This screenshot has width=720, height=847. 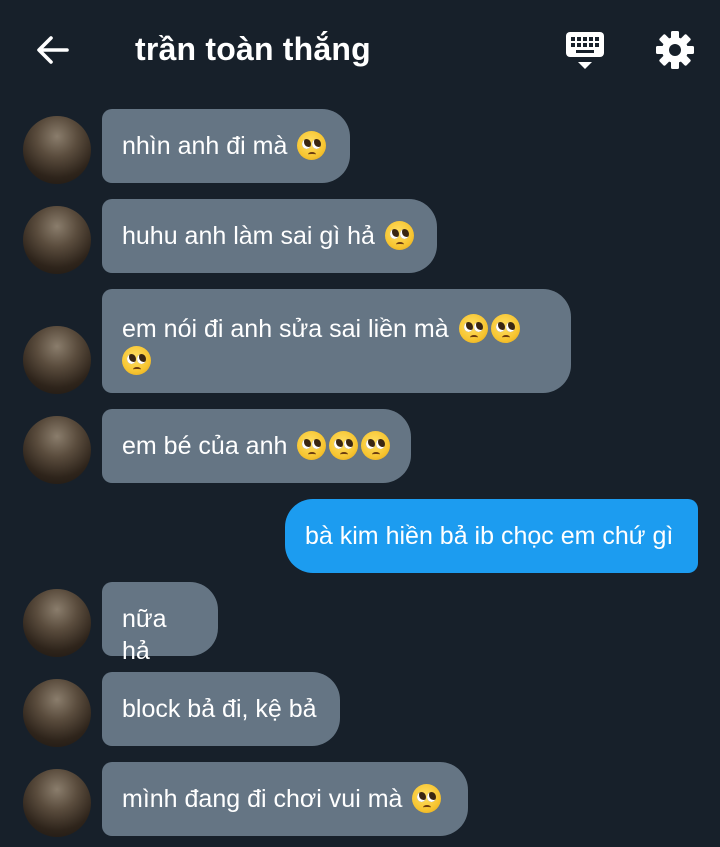 I want to click on chat-header: trần toàn thắng, so click(x=360, y=50).